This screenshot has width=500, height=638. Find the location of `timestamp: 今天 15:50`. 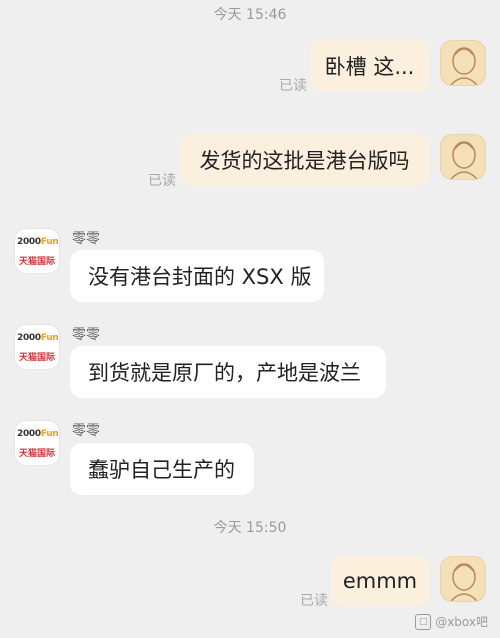

timestamp: 今天 15:50 is located at coordinates (250, 528).